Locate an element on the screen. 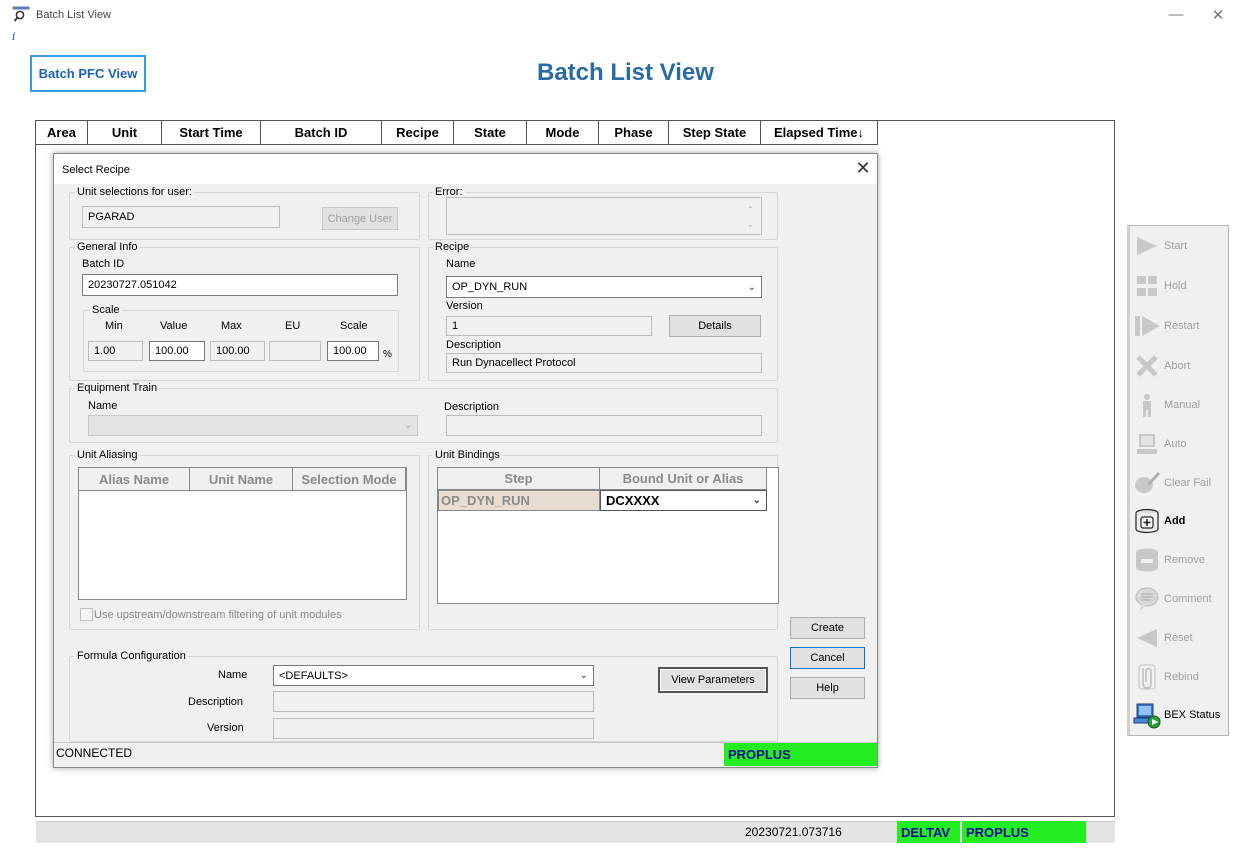 The width and height of the screenshot is (1246, 856). column-header-state: State is located at coordinates (490, 133).